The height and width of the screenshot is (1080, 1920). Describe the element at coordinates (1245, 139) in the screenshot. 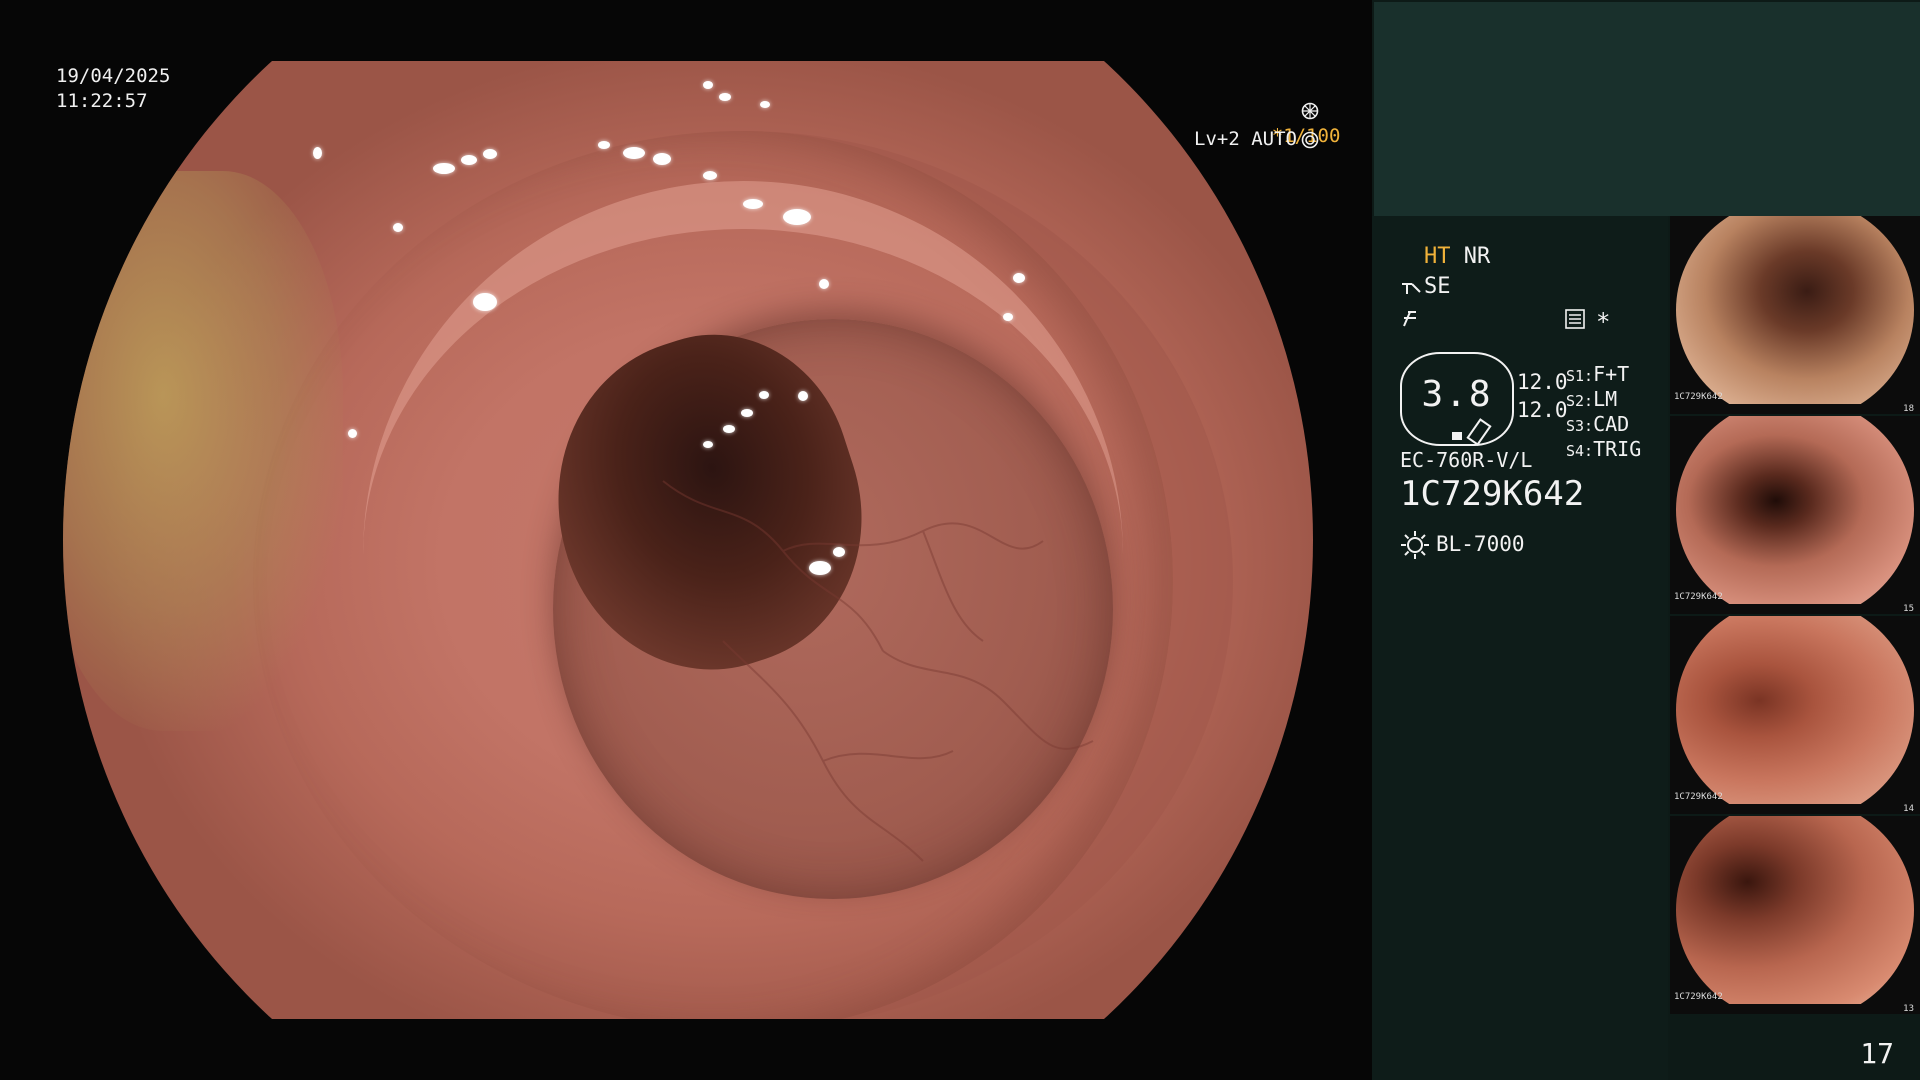

I see `level-auto-label: Lv+2 AUTO` at that location.